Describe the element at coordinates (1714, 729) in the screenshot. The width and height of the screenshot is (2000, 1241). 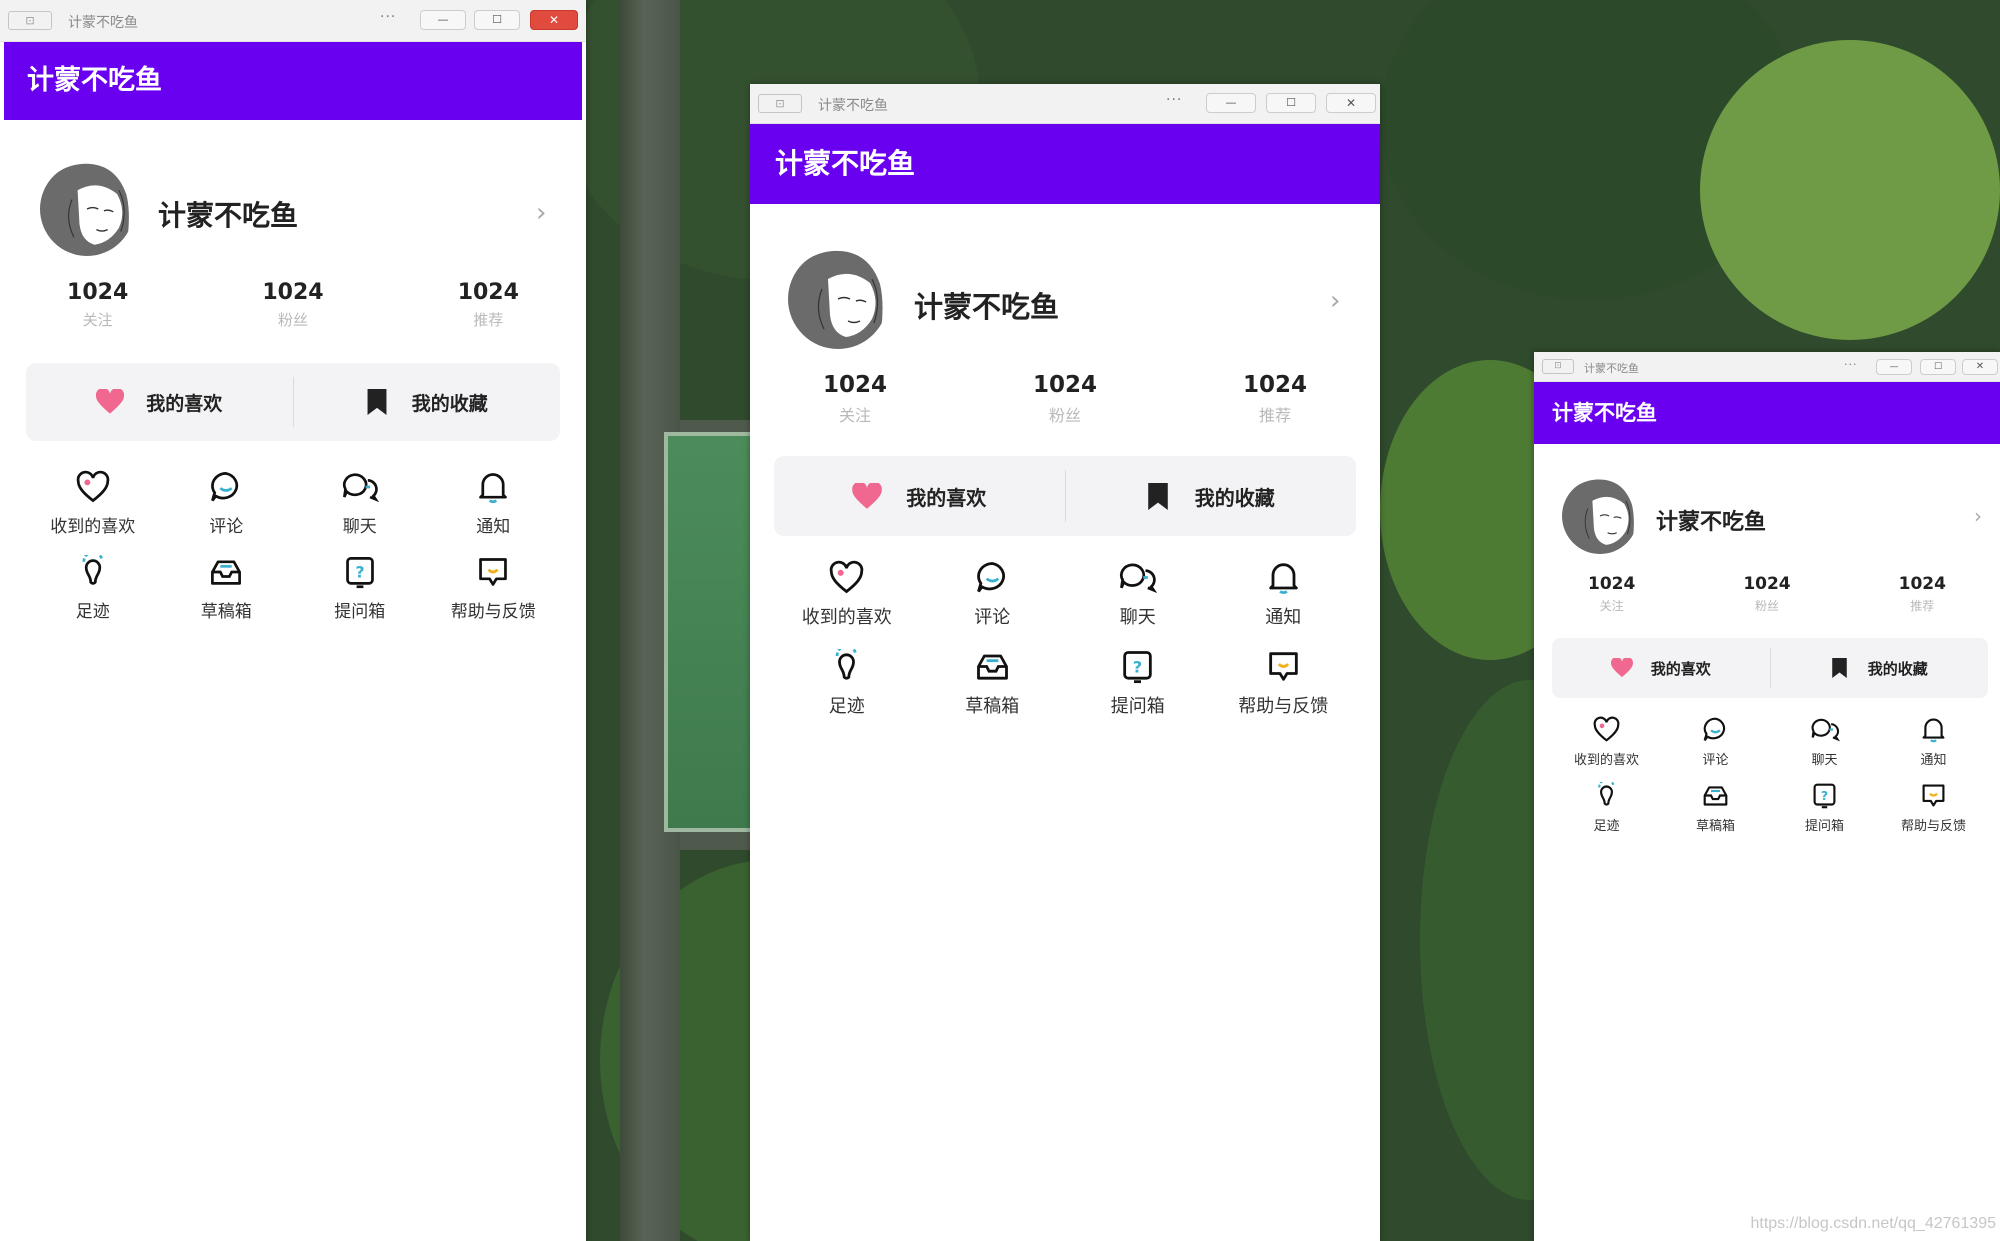
I see `comment-bubble-icon` at that location.